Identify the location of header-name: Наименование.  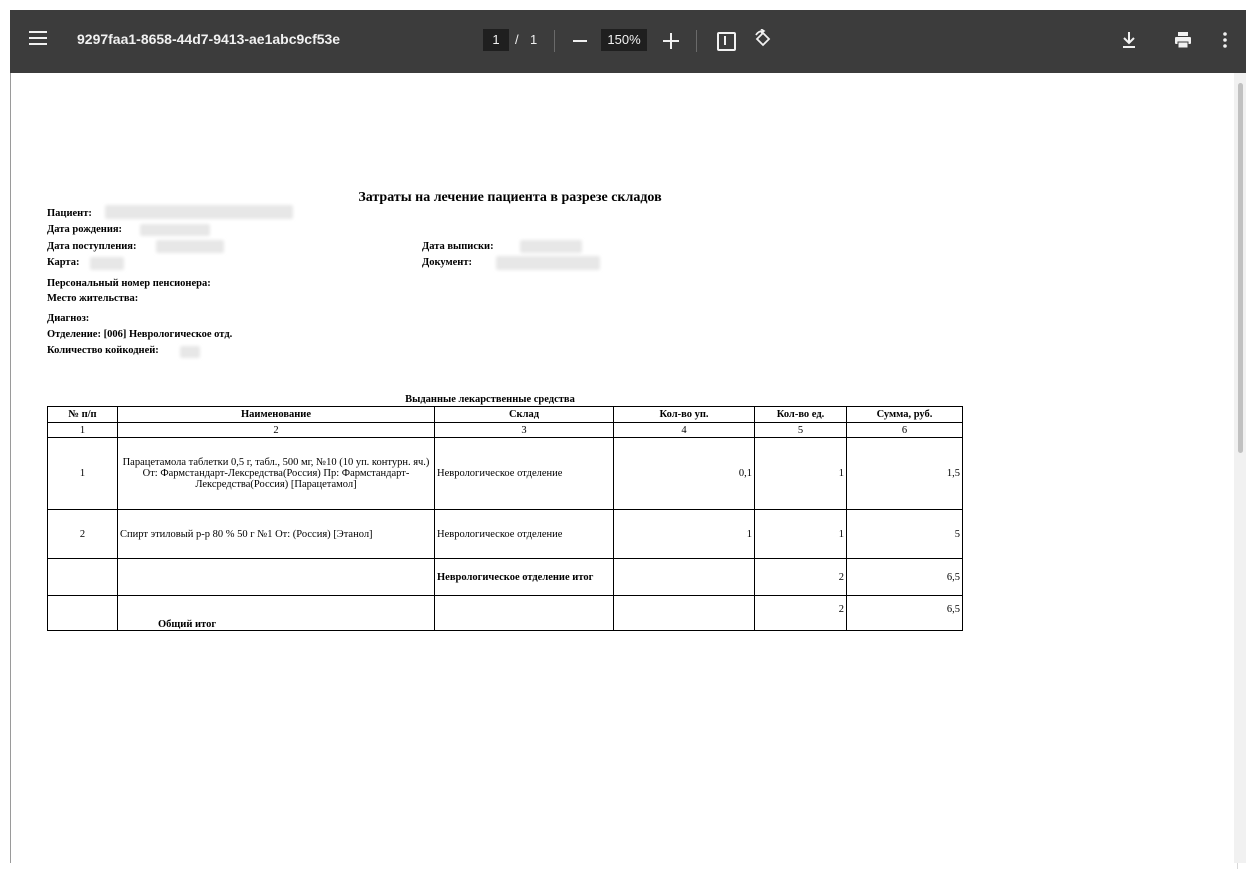
(276, 414).